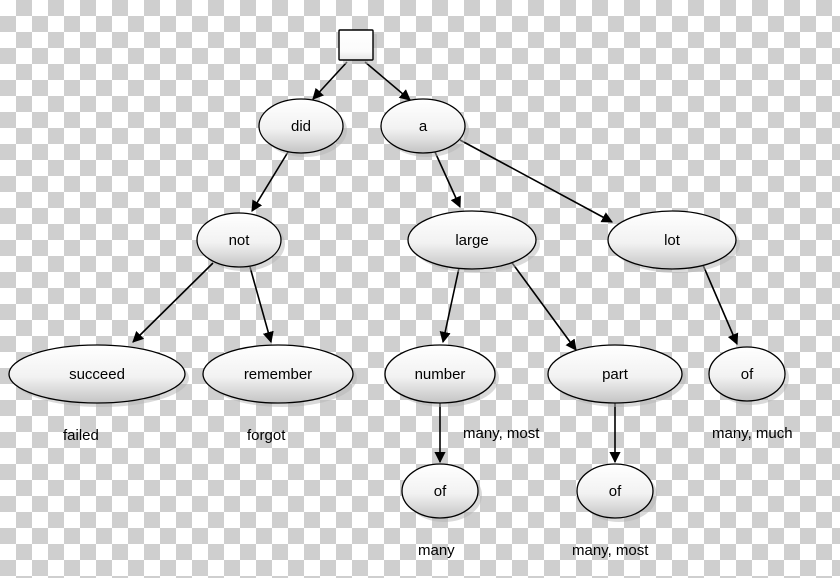 The image size is (840, 578). I want to click on edge-a-large, so click(447, 180).